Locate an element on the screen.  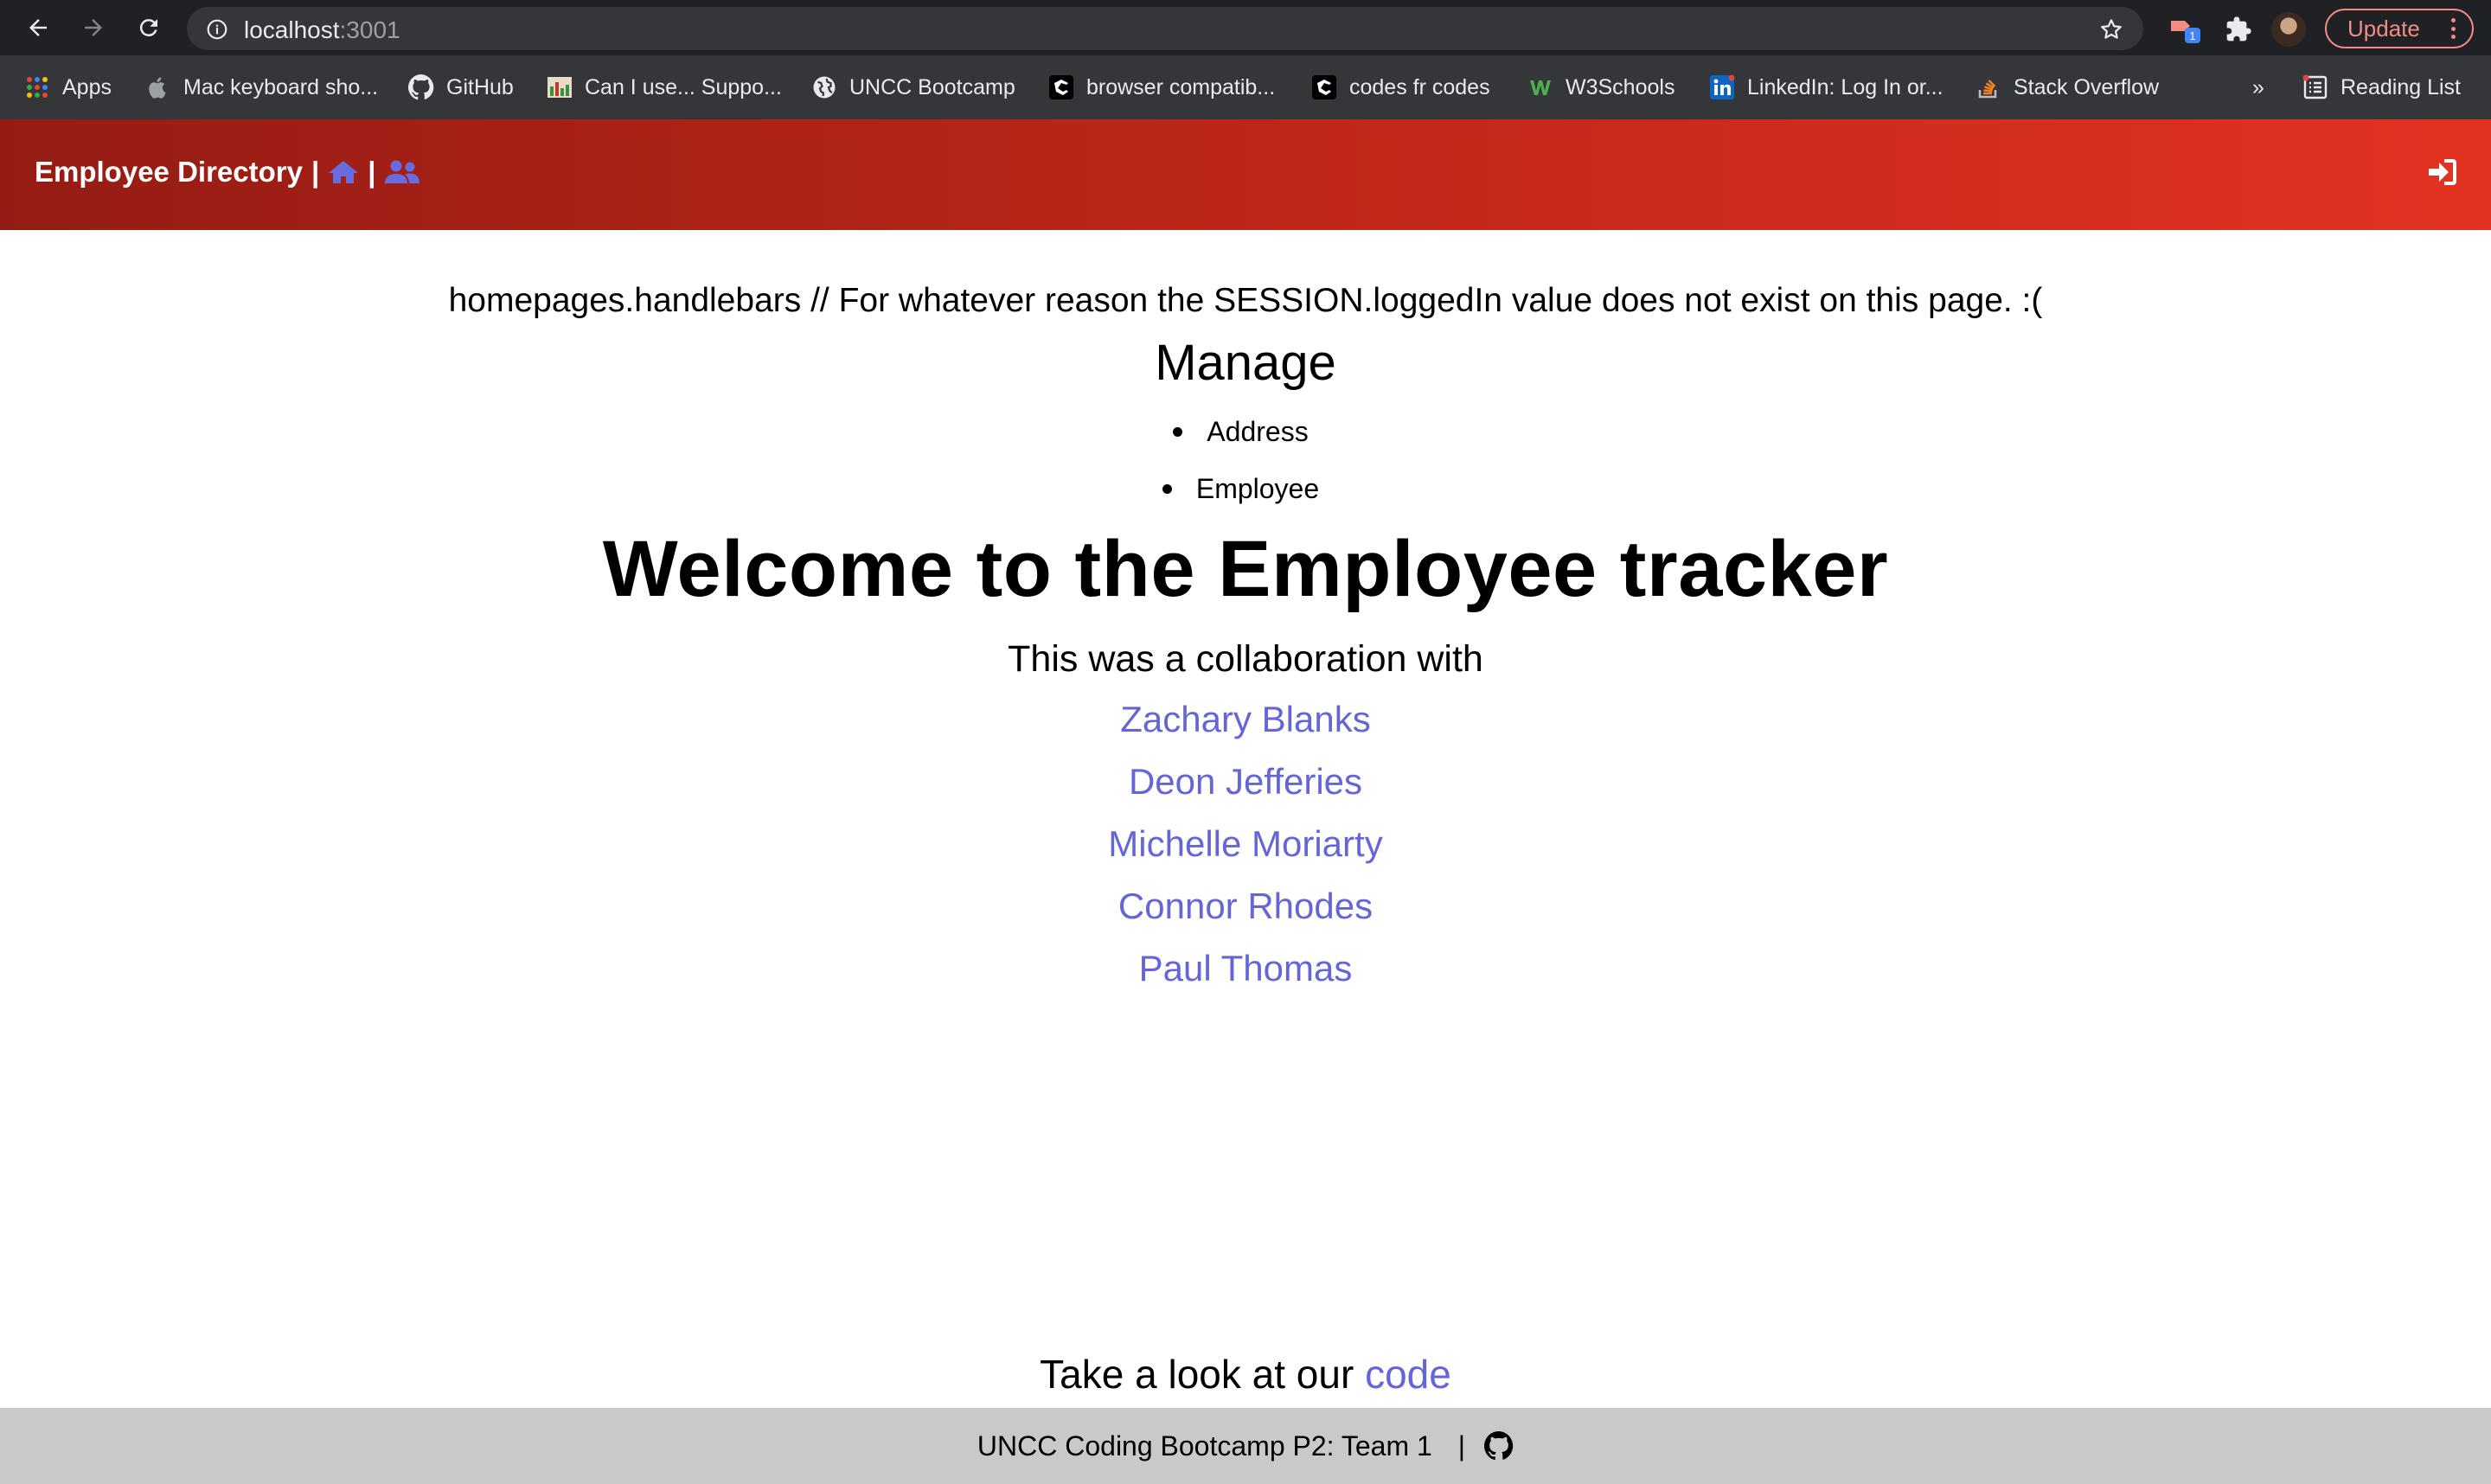
browser-toolbar: localhost:3001 1 Update is located at coordinates (1246, 28).